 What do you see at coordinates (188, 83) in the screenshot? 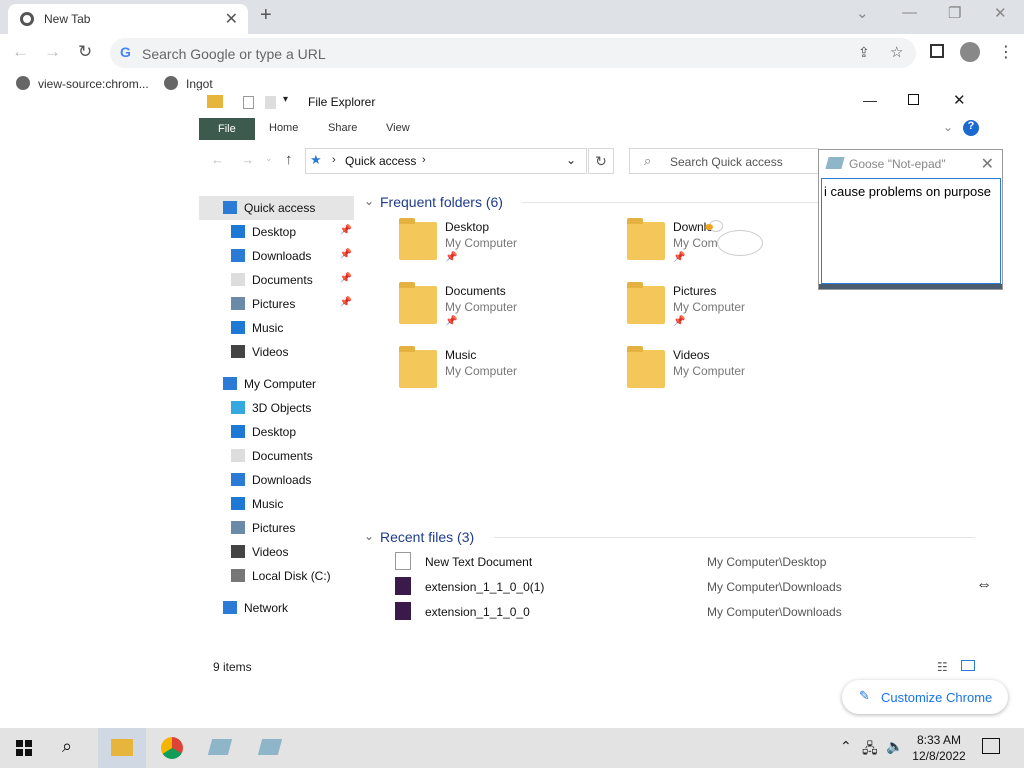
I see `bookmark-ingot: Ingot` at bounding box center [188, 83].